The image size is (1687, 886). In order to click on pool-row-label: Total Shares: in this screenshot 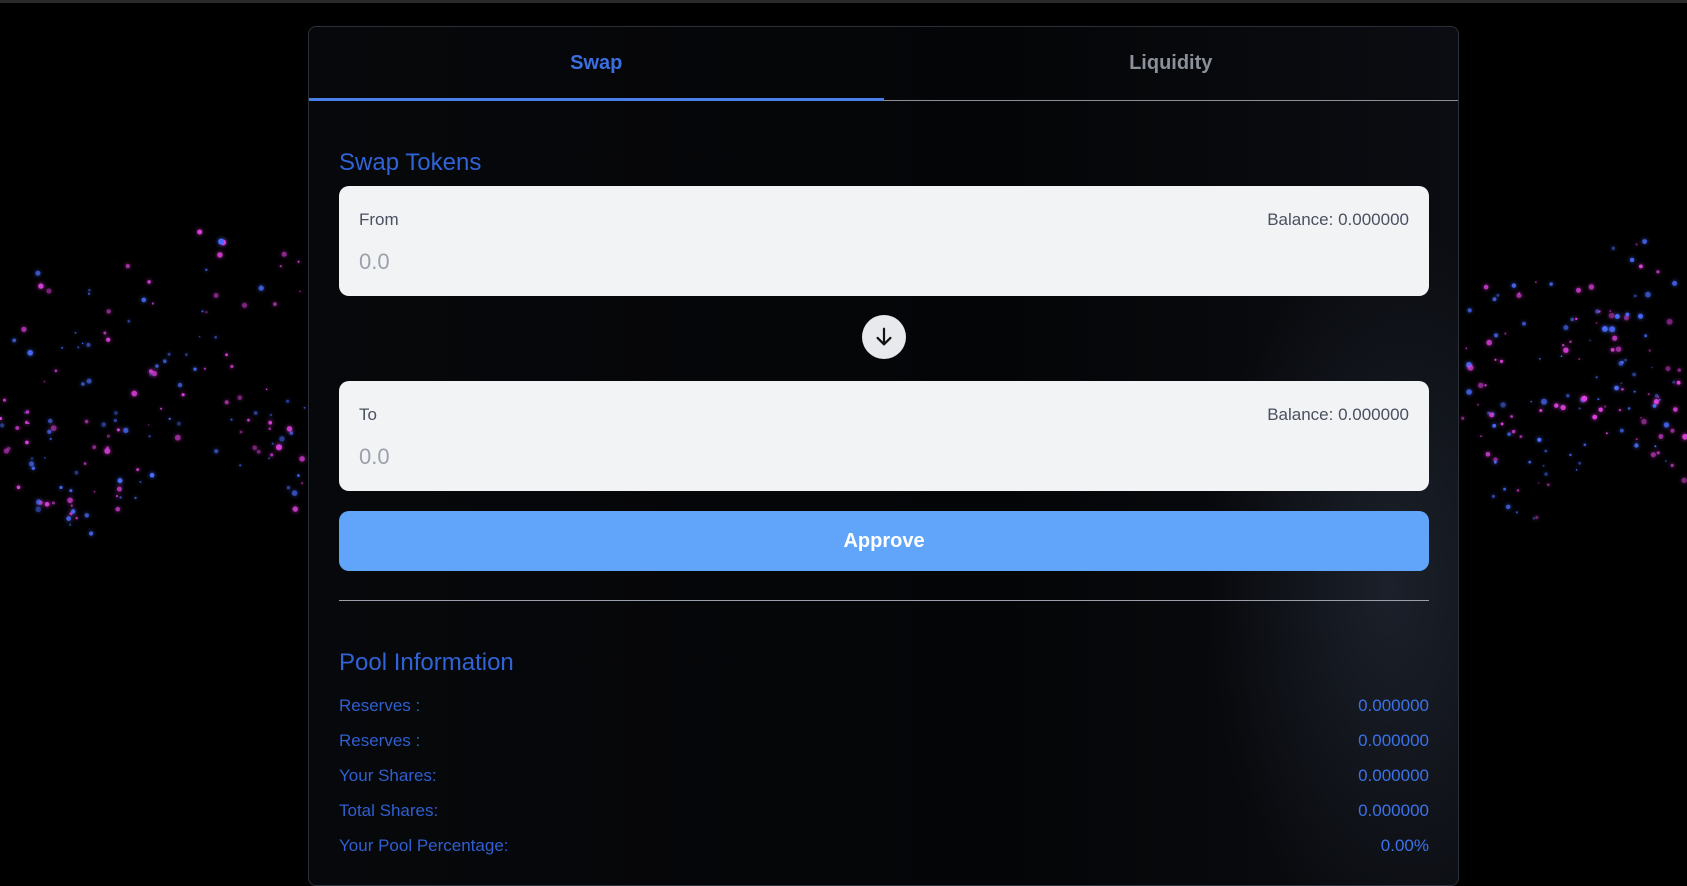, I will do `click(389, 810)`.